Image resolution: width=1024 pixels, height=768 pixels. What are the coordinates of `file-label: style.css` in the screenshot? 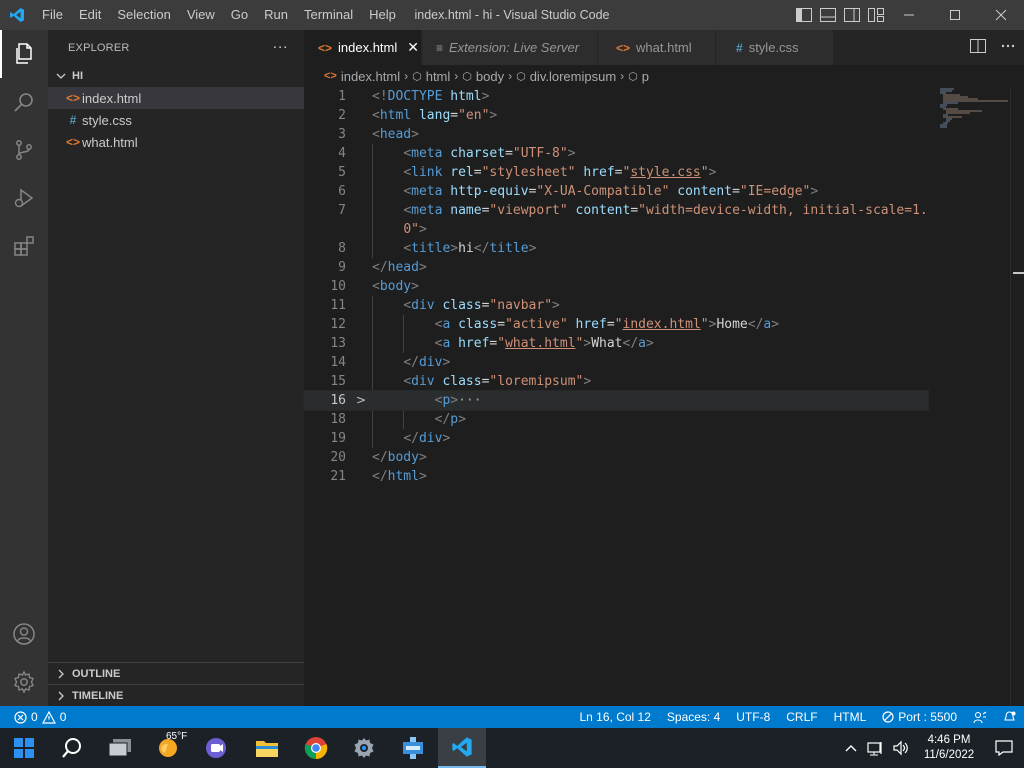 It's located at (107, 120).